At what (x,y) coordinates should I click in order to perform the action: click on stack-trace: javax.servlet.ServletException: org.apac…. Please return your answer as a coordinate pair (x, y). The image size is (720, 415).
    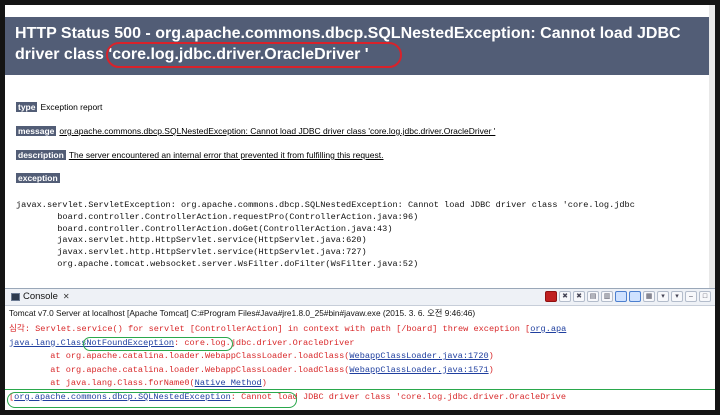
    Looking at the image, I should click on (325, 235).